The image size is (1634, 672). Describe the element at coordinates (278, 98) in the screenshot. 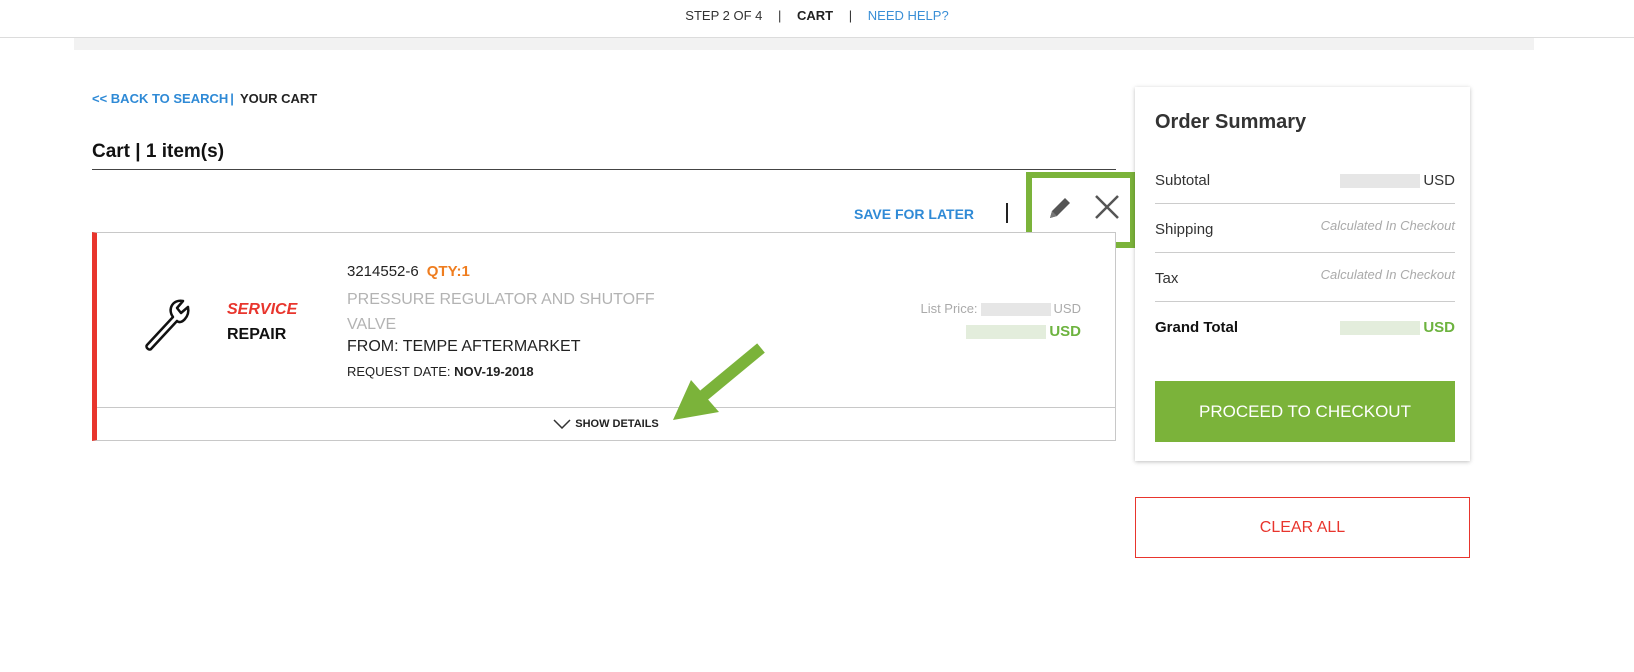

I see `breadcrumb-current: YOUR CART` at that location.